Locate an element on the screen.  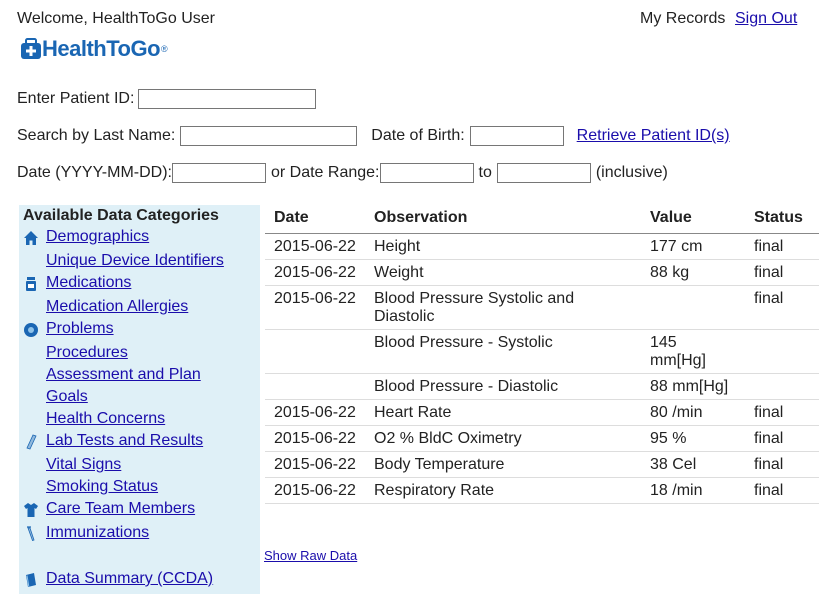
healthtogo-logo: HealthToGo ® is located at coordinates (94, 49).